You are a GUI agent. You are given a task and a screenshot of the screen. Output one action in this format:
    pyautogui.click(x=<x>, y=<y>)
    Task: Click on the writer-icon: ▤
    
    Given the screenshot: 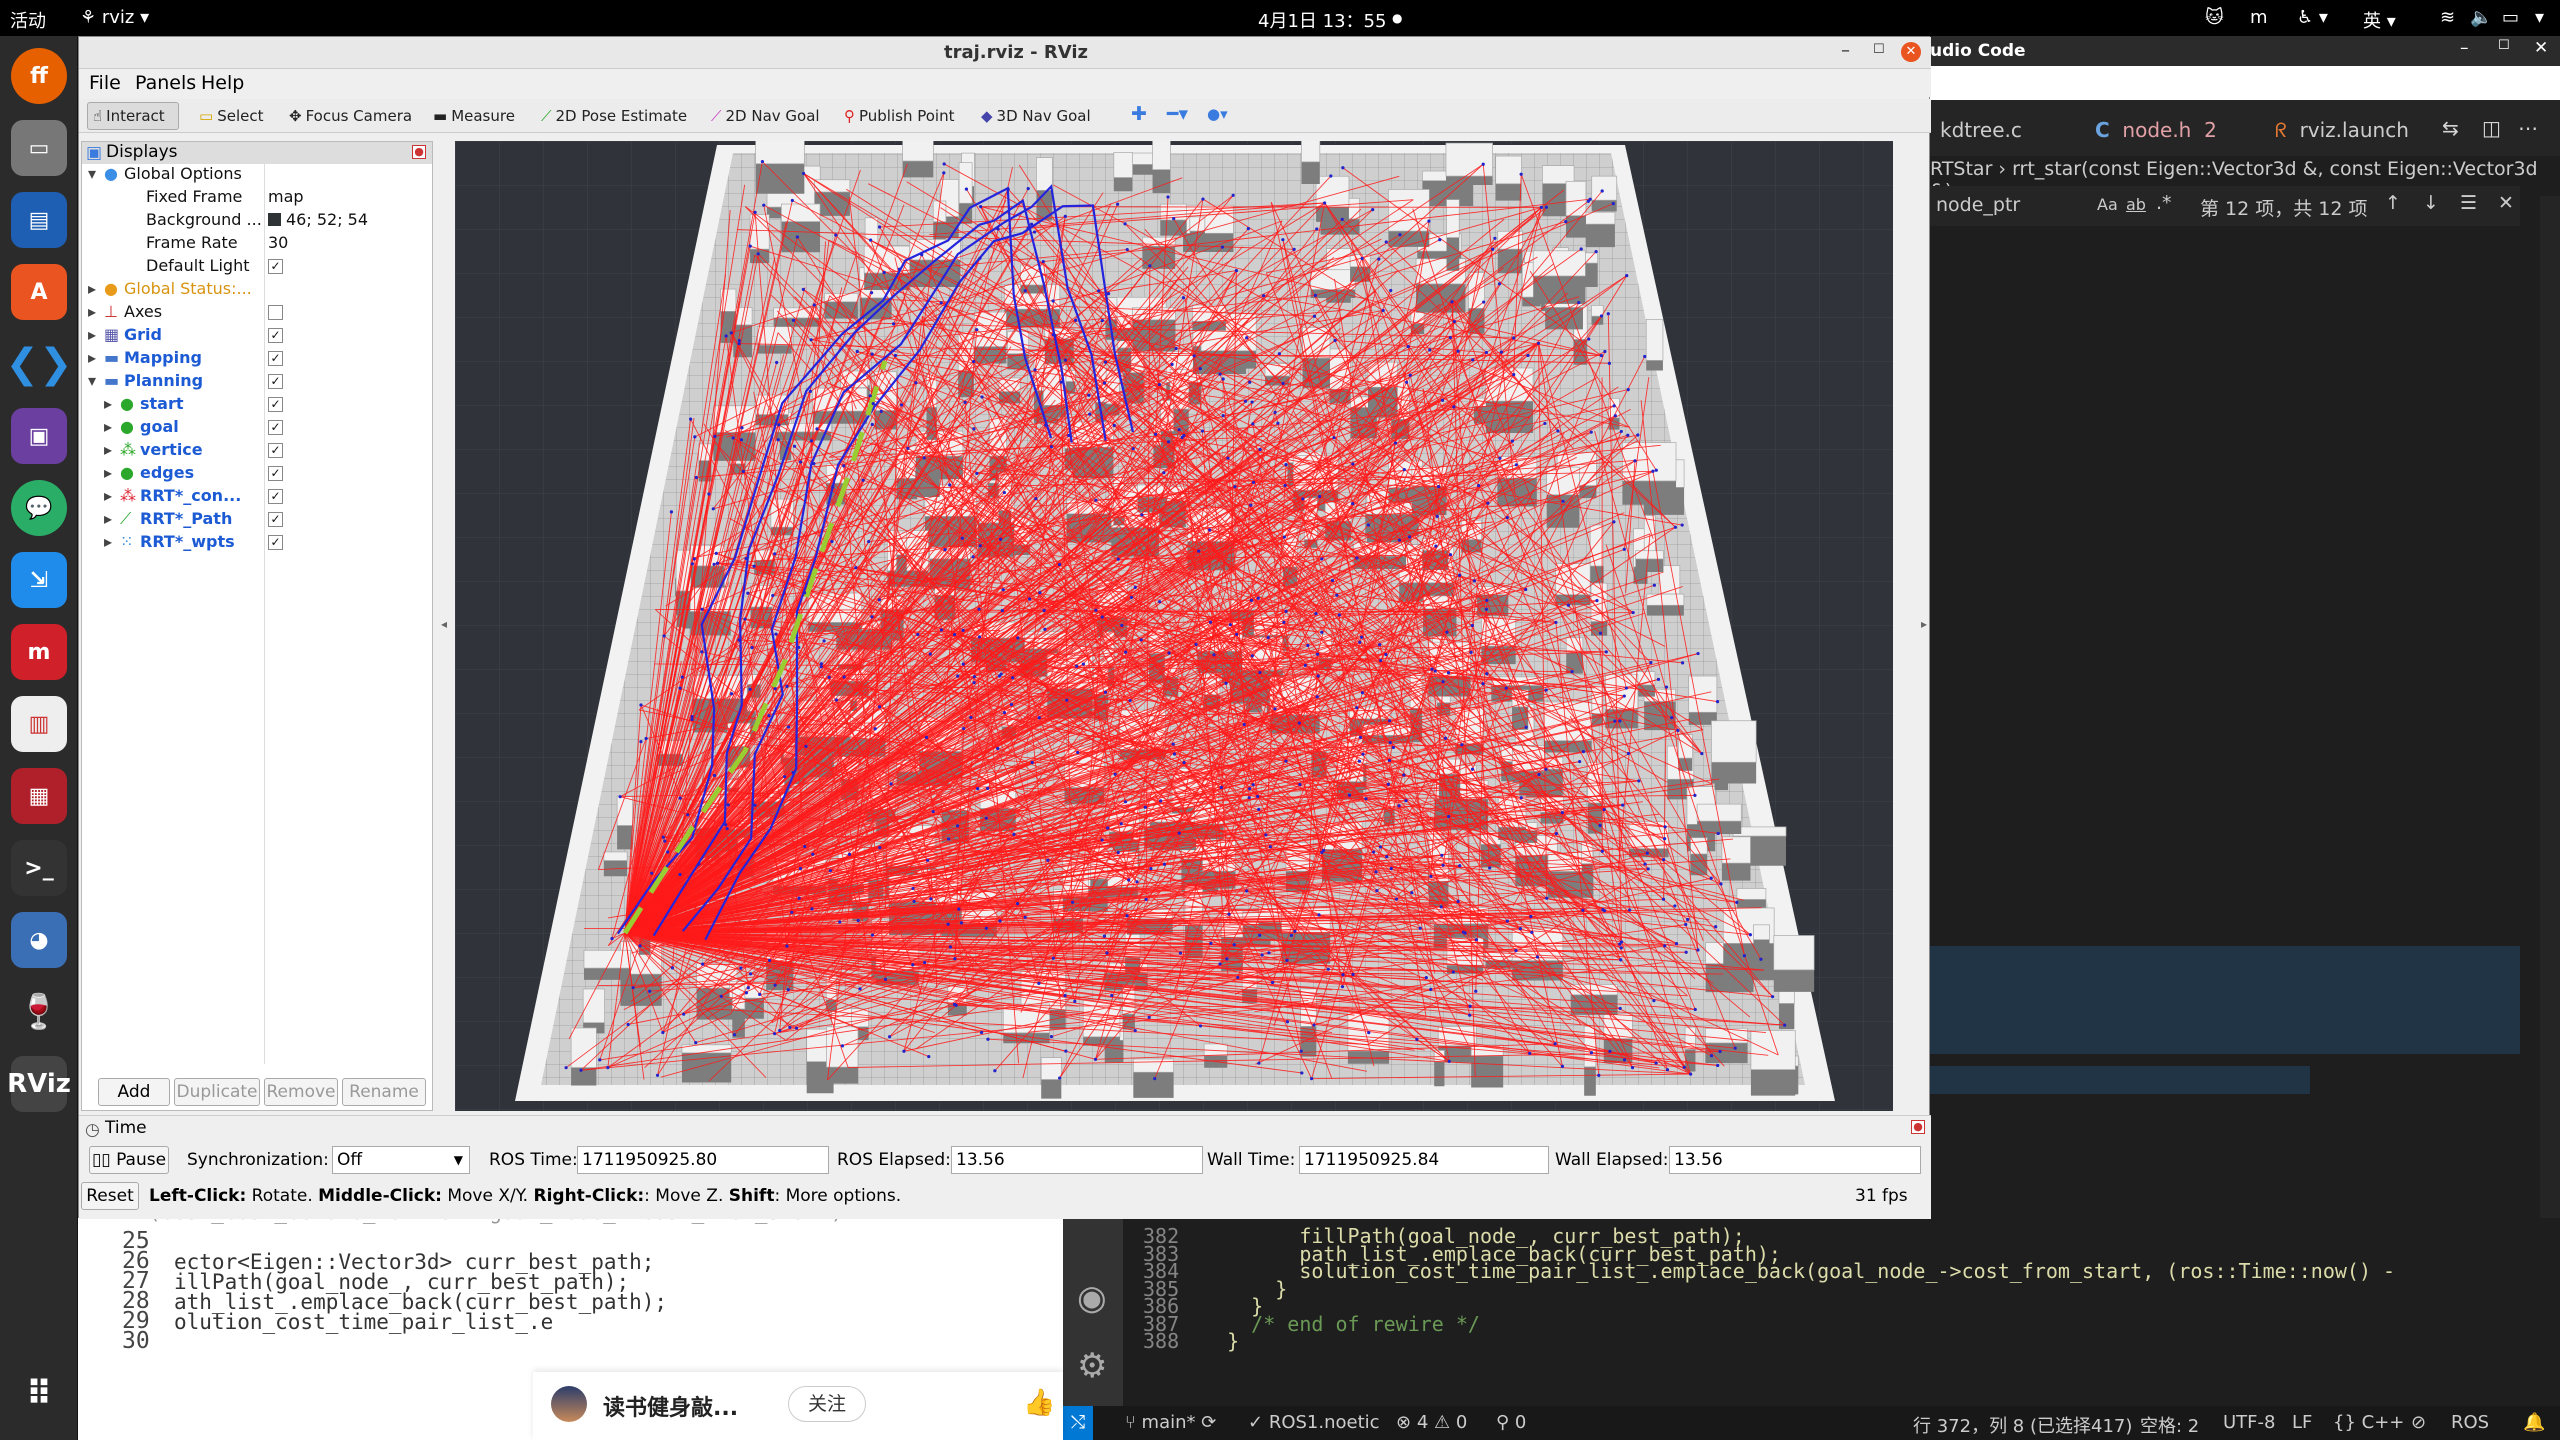 What is the action you would take?
    pyautogui.click(x=39, y=220)
    